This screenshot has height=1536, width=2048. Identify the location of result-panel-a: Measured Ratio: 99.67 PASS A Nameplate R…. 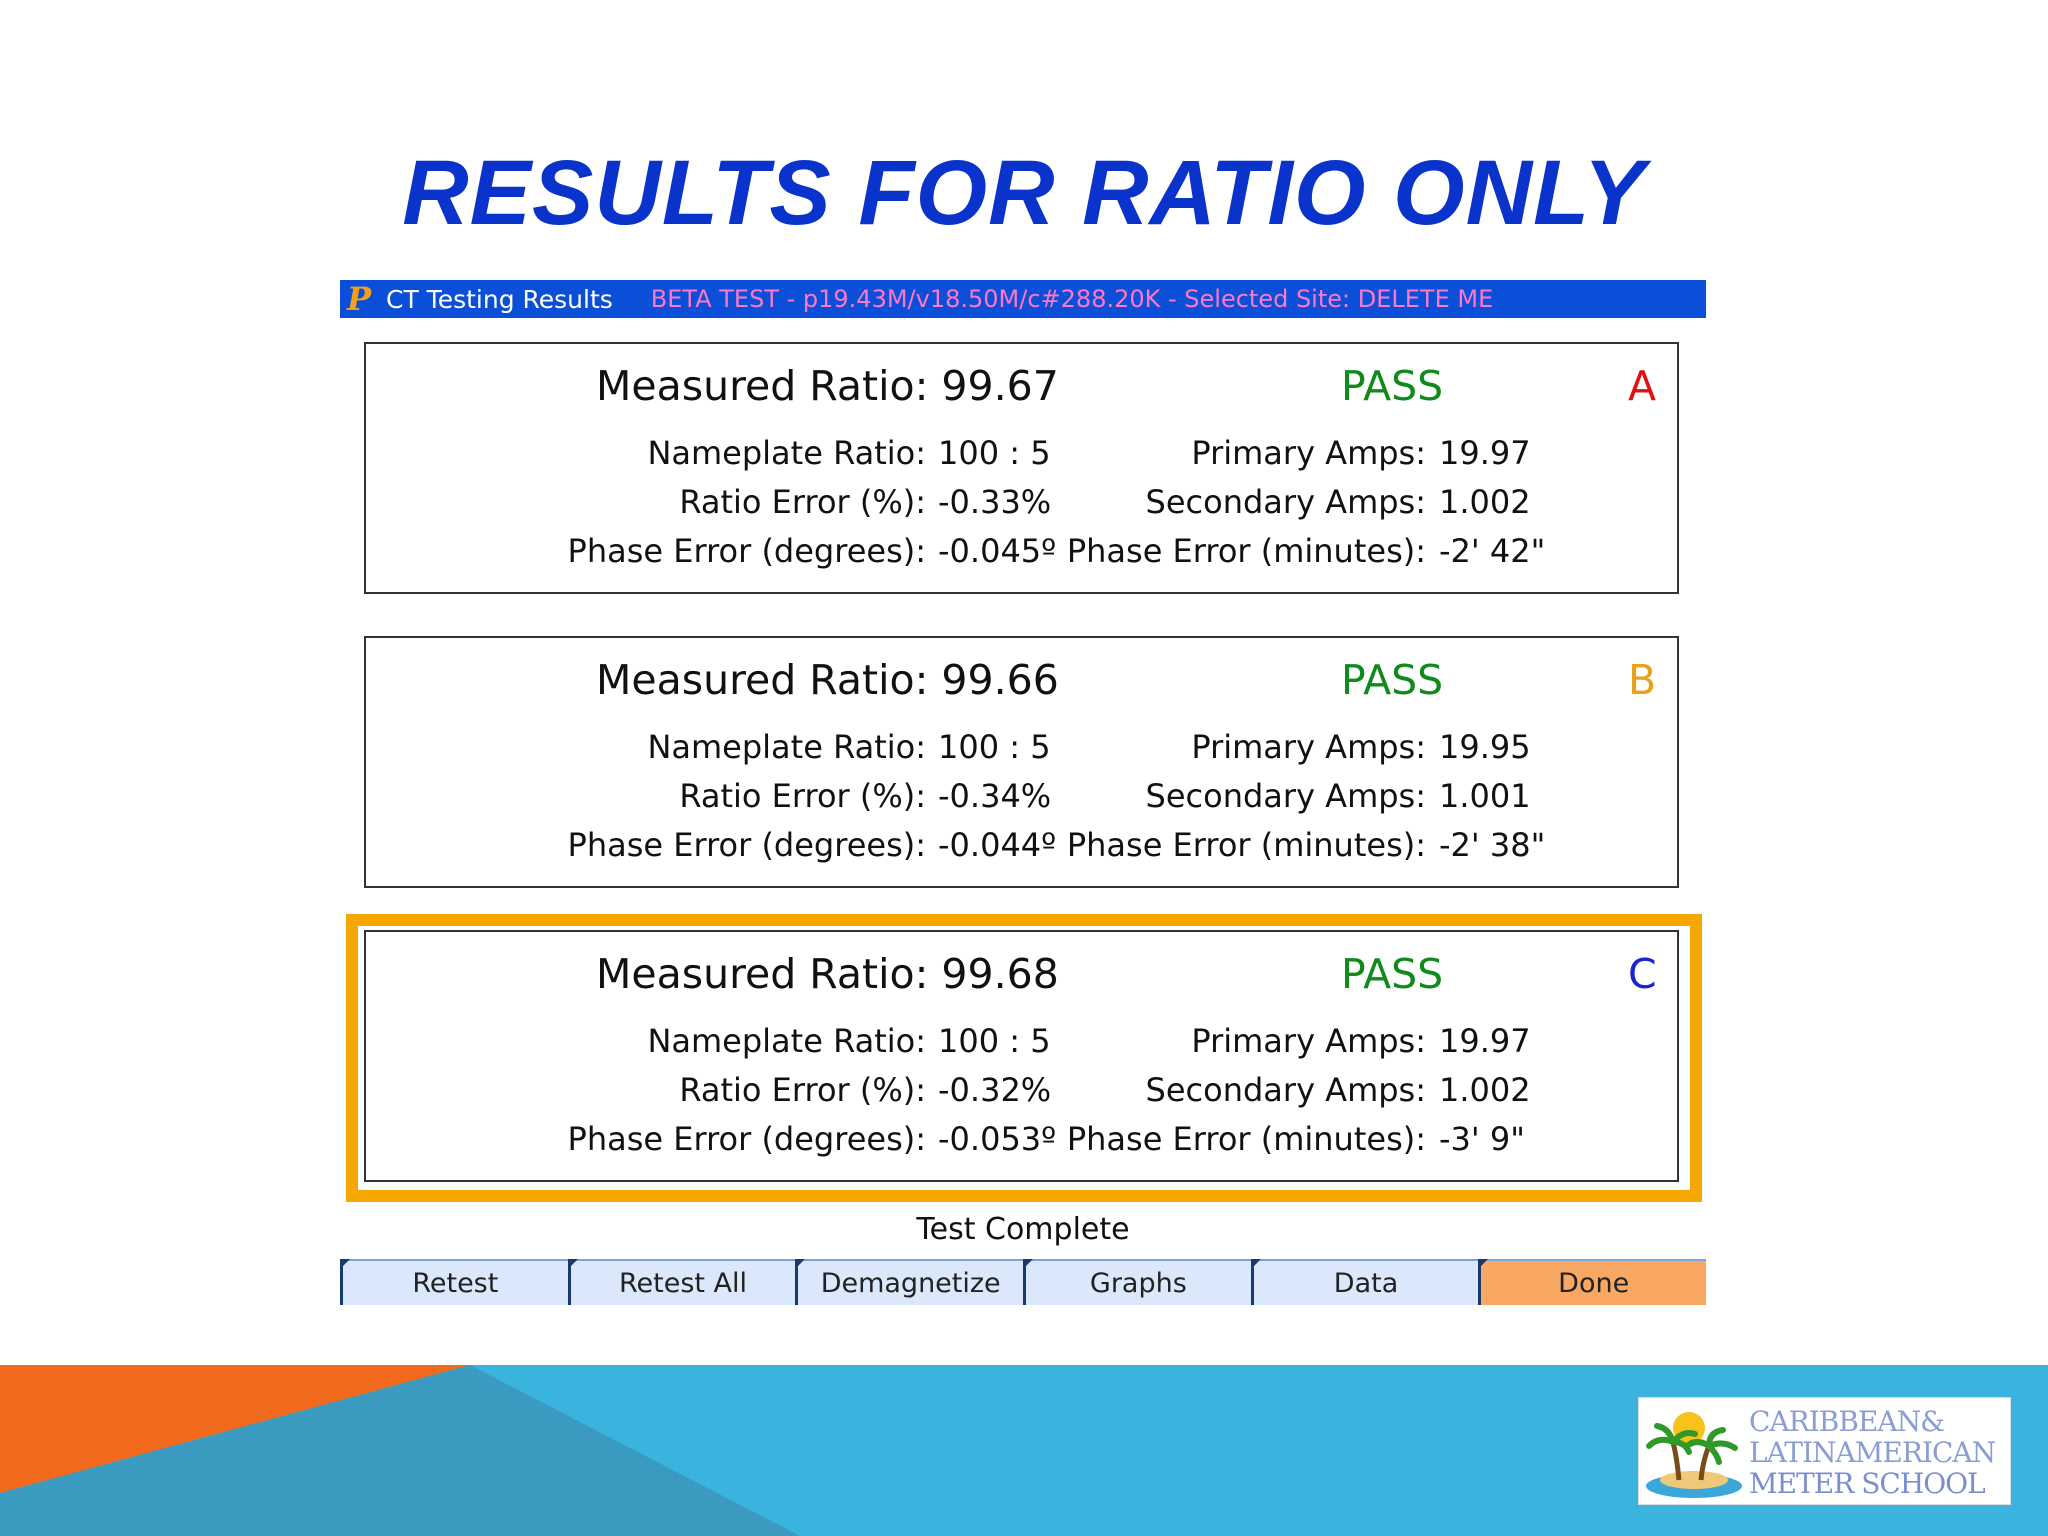
(1021, 468).